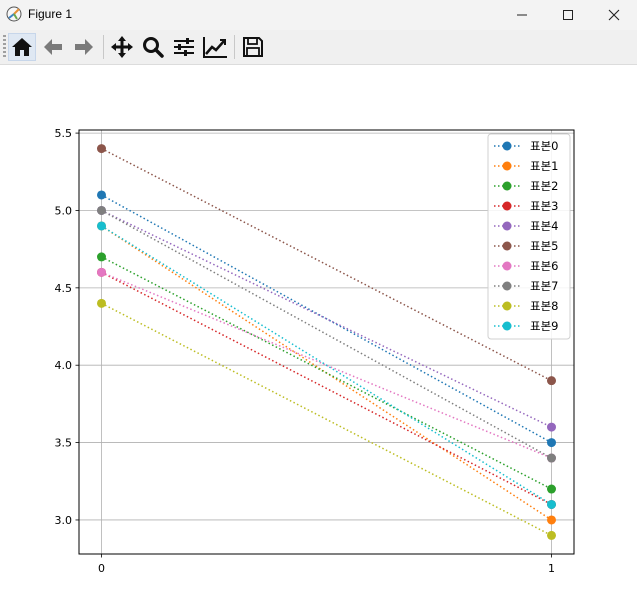 This screenshot has height=616, width=637. I want to click on legend-label-1: 표본1, so click(544, 166).